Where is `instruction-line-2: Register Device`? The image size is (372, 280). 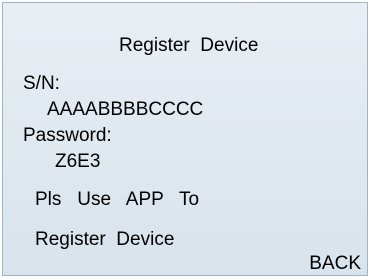 instruction-line-2: Register Device is located at coordinates (105, 239).